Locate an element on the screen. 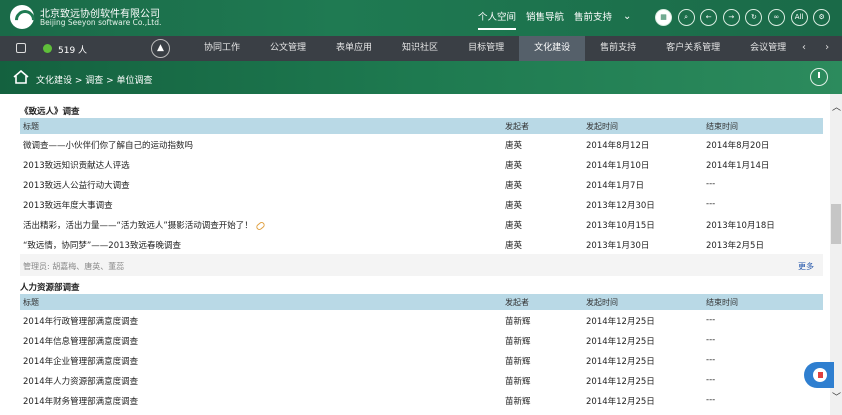  survey-start: 2014年1月7日 is located at coordinates (615, 186).